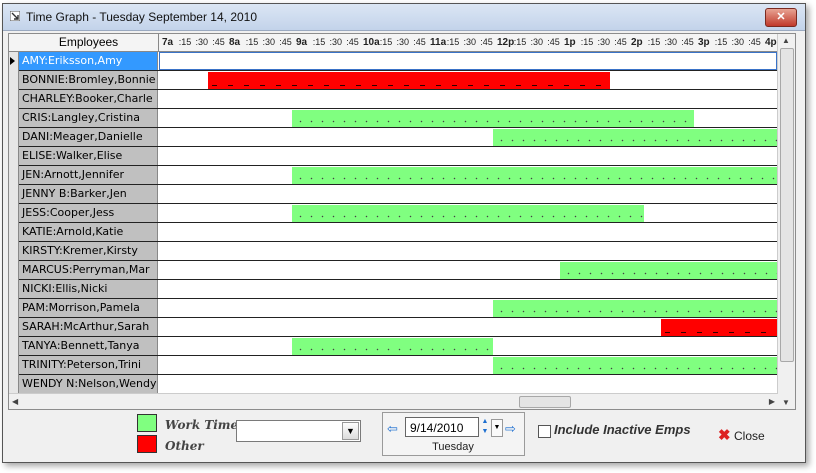 The height and width of the screenshot is (473, 816). What do you see at coordinates (88, 175) in the screenshot?
I see `employee-name-cell: JEN:Arnott,Jennifer` at bounding box center [88, 175].